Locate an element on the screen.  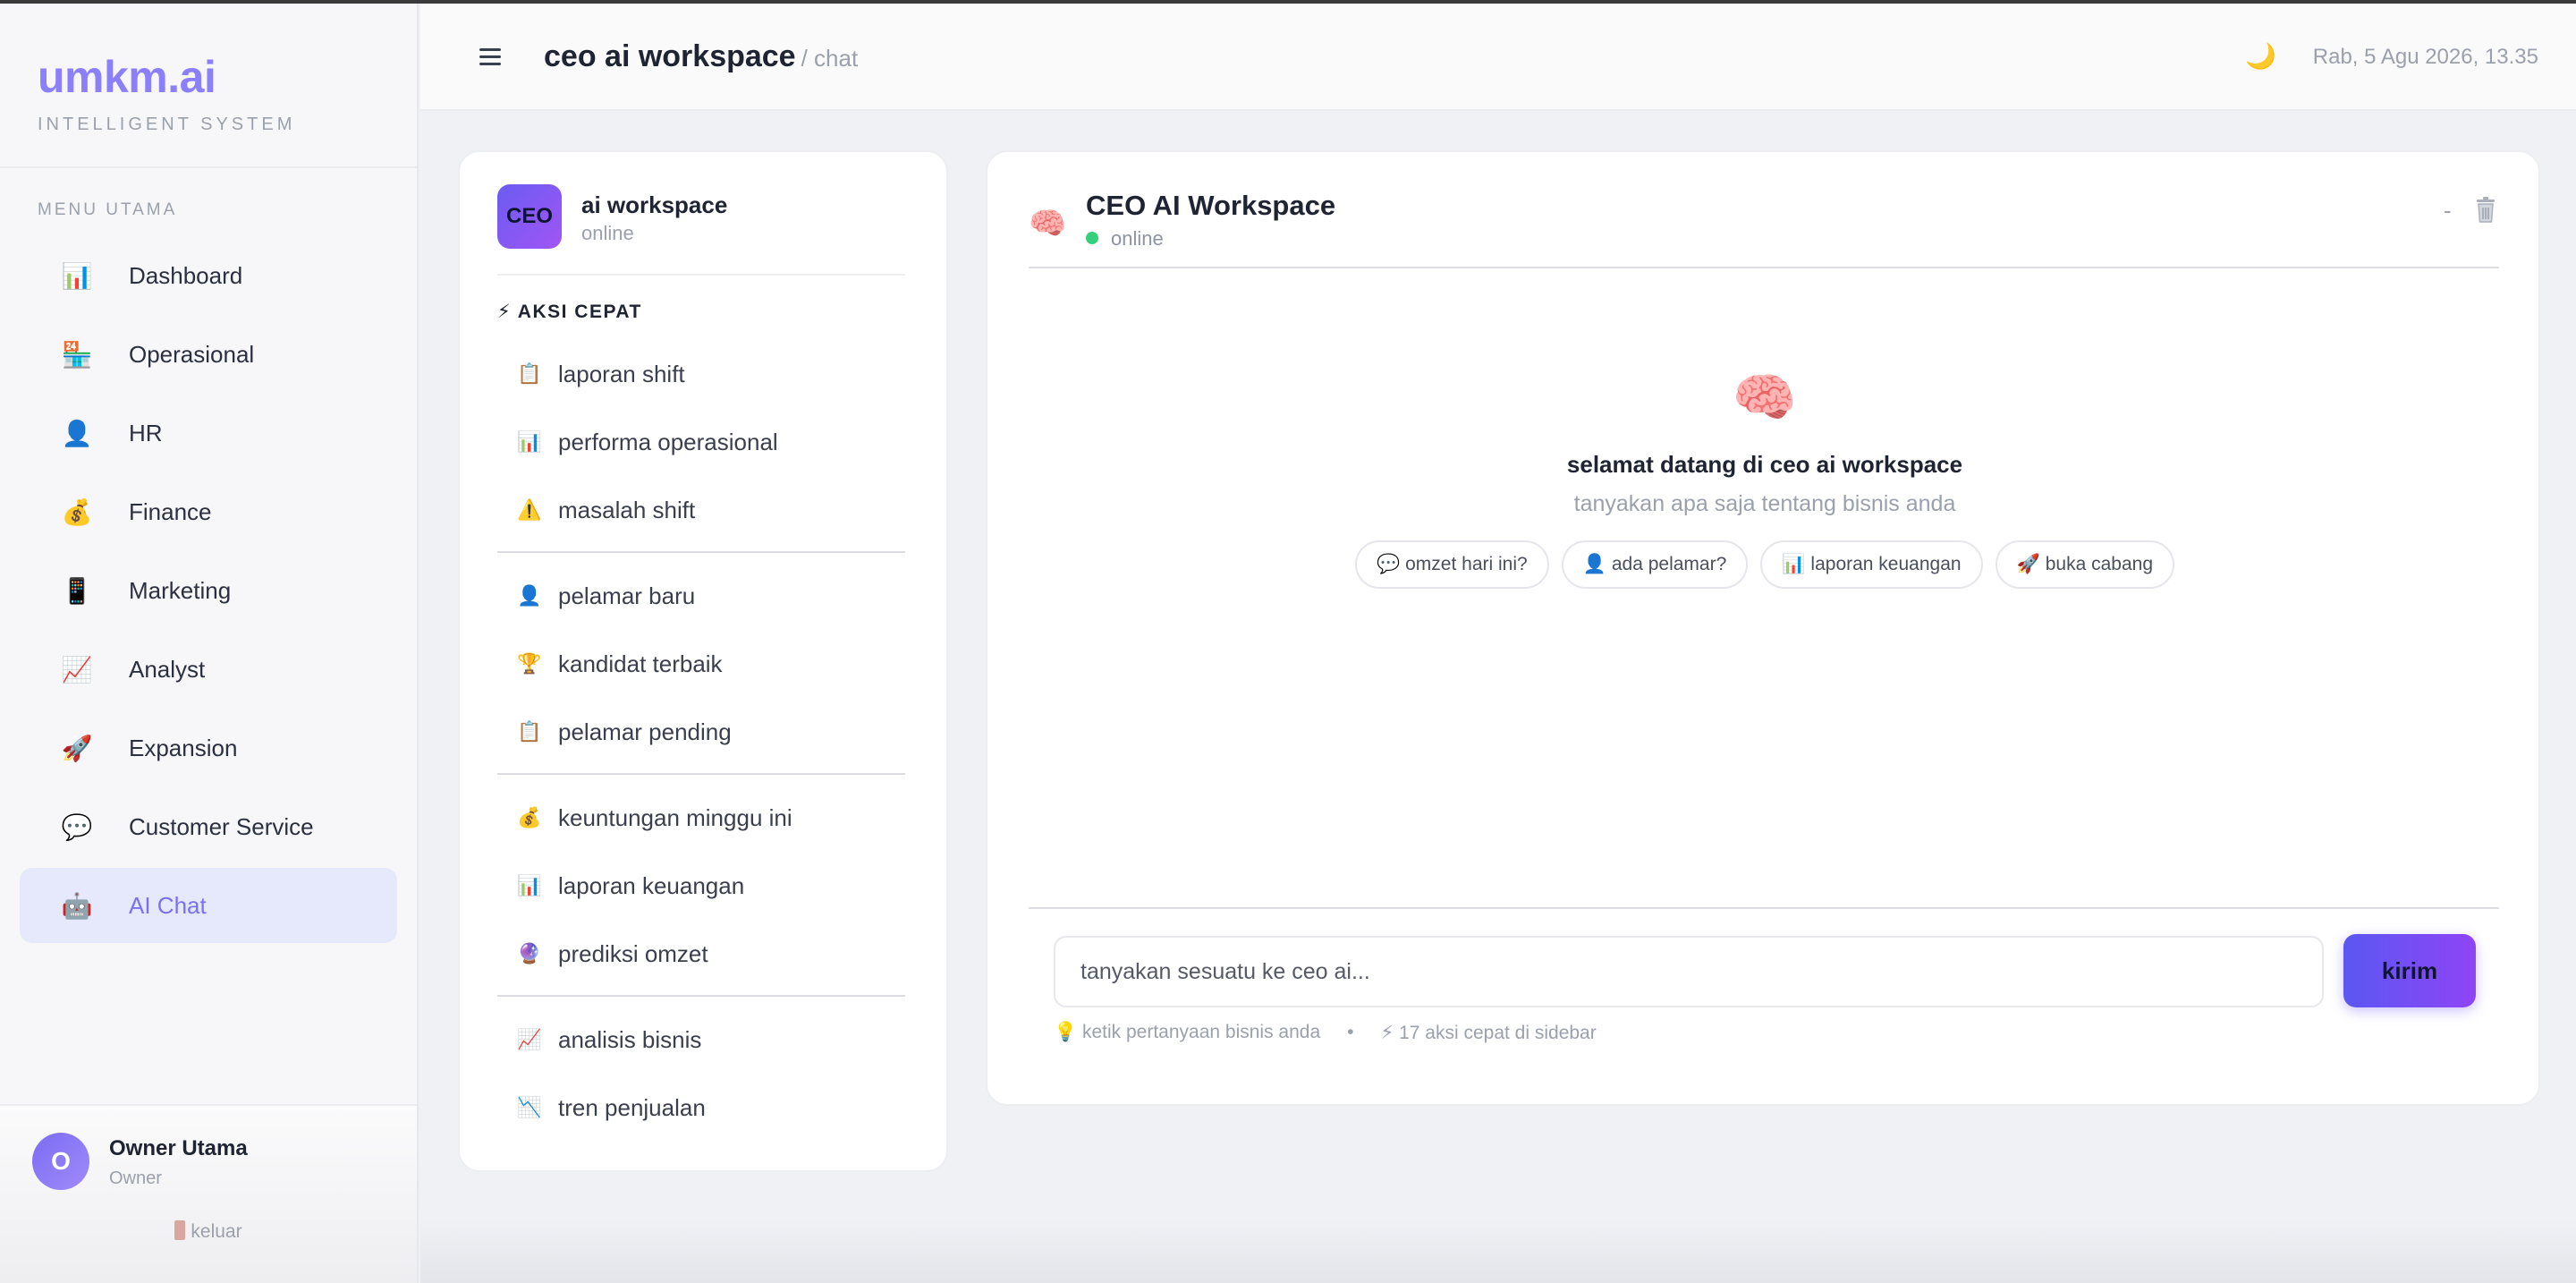
suggestion-chip: 💬 omzet hari ini? is located at coordinates (1451, 564).